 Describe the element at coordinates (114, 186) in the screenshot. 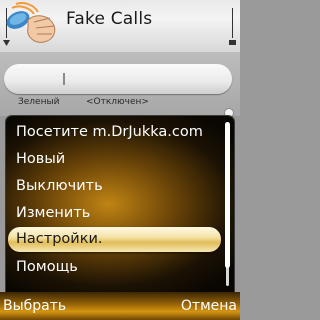

I see `menu-item-turn-off: Выключить` at that location.